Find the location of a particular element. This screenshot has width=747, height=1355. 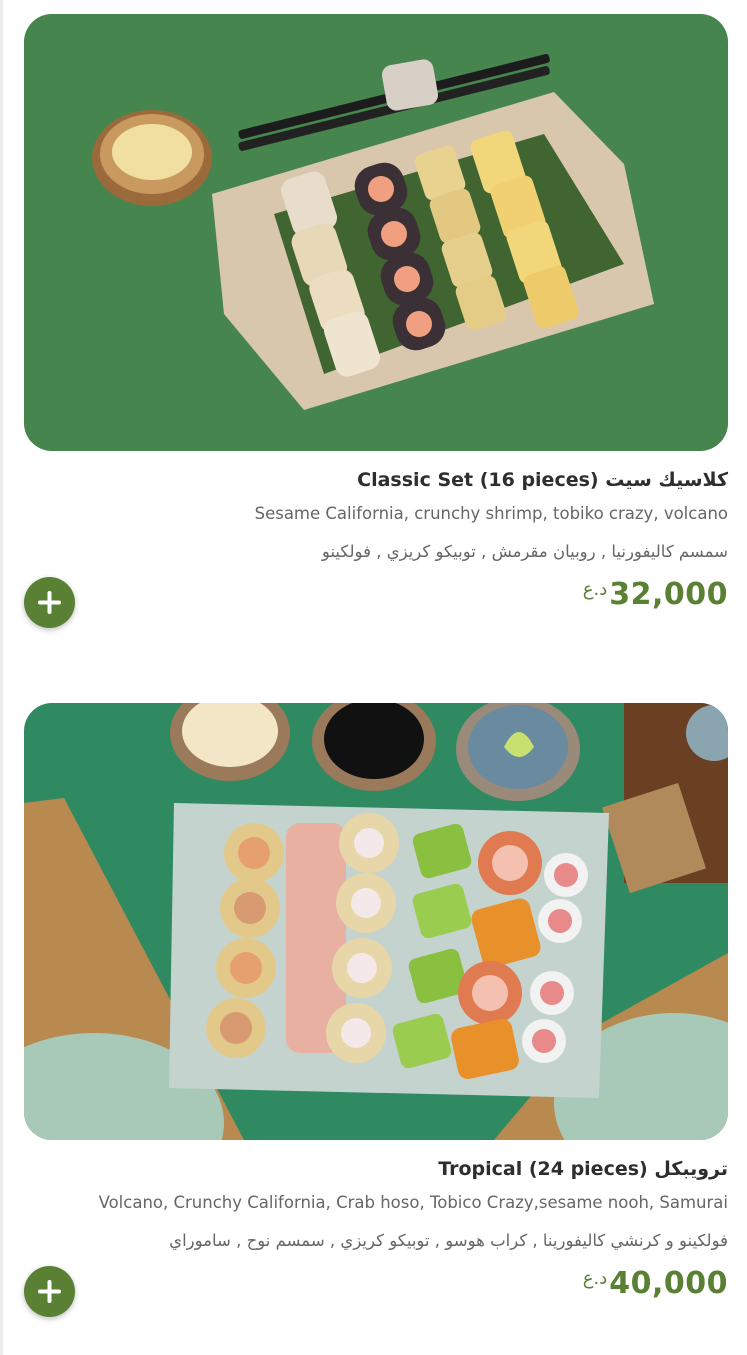

item-footer: د.ع 32,000 is located at coordinates (376, 601).